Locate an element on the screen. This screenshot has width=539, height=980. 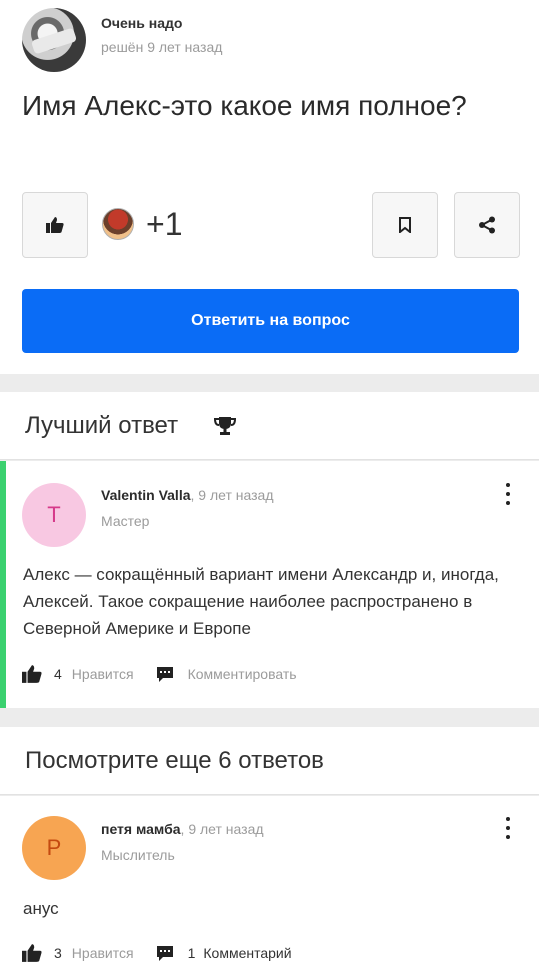
comment-label: Комментарий is located at coordinates (247, 953).